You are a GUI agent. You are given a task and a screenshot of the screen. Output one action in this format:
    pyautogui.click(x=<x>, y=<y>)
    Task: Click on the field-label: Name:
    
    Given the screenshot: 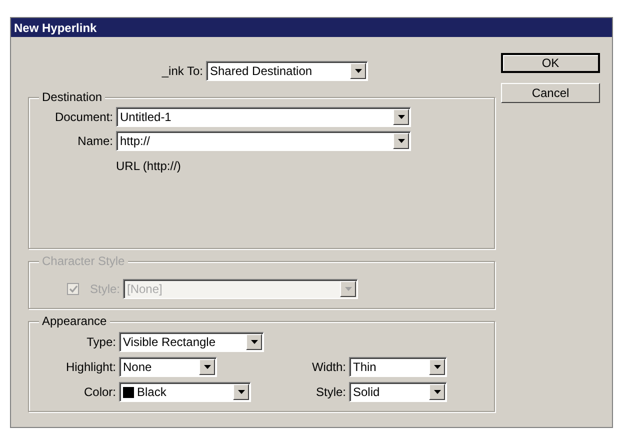 What is the action you would take?
    pyautogui.click(x=95, y=141)
    